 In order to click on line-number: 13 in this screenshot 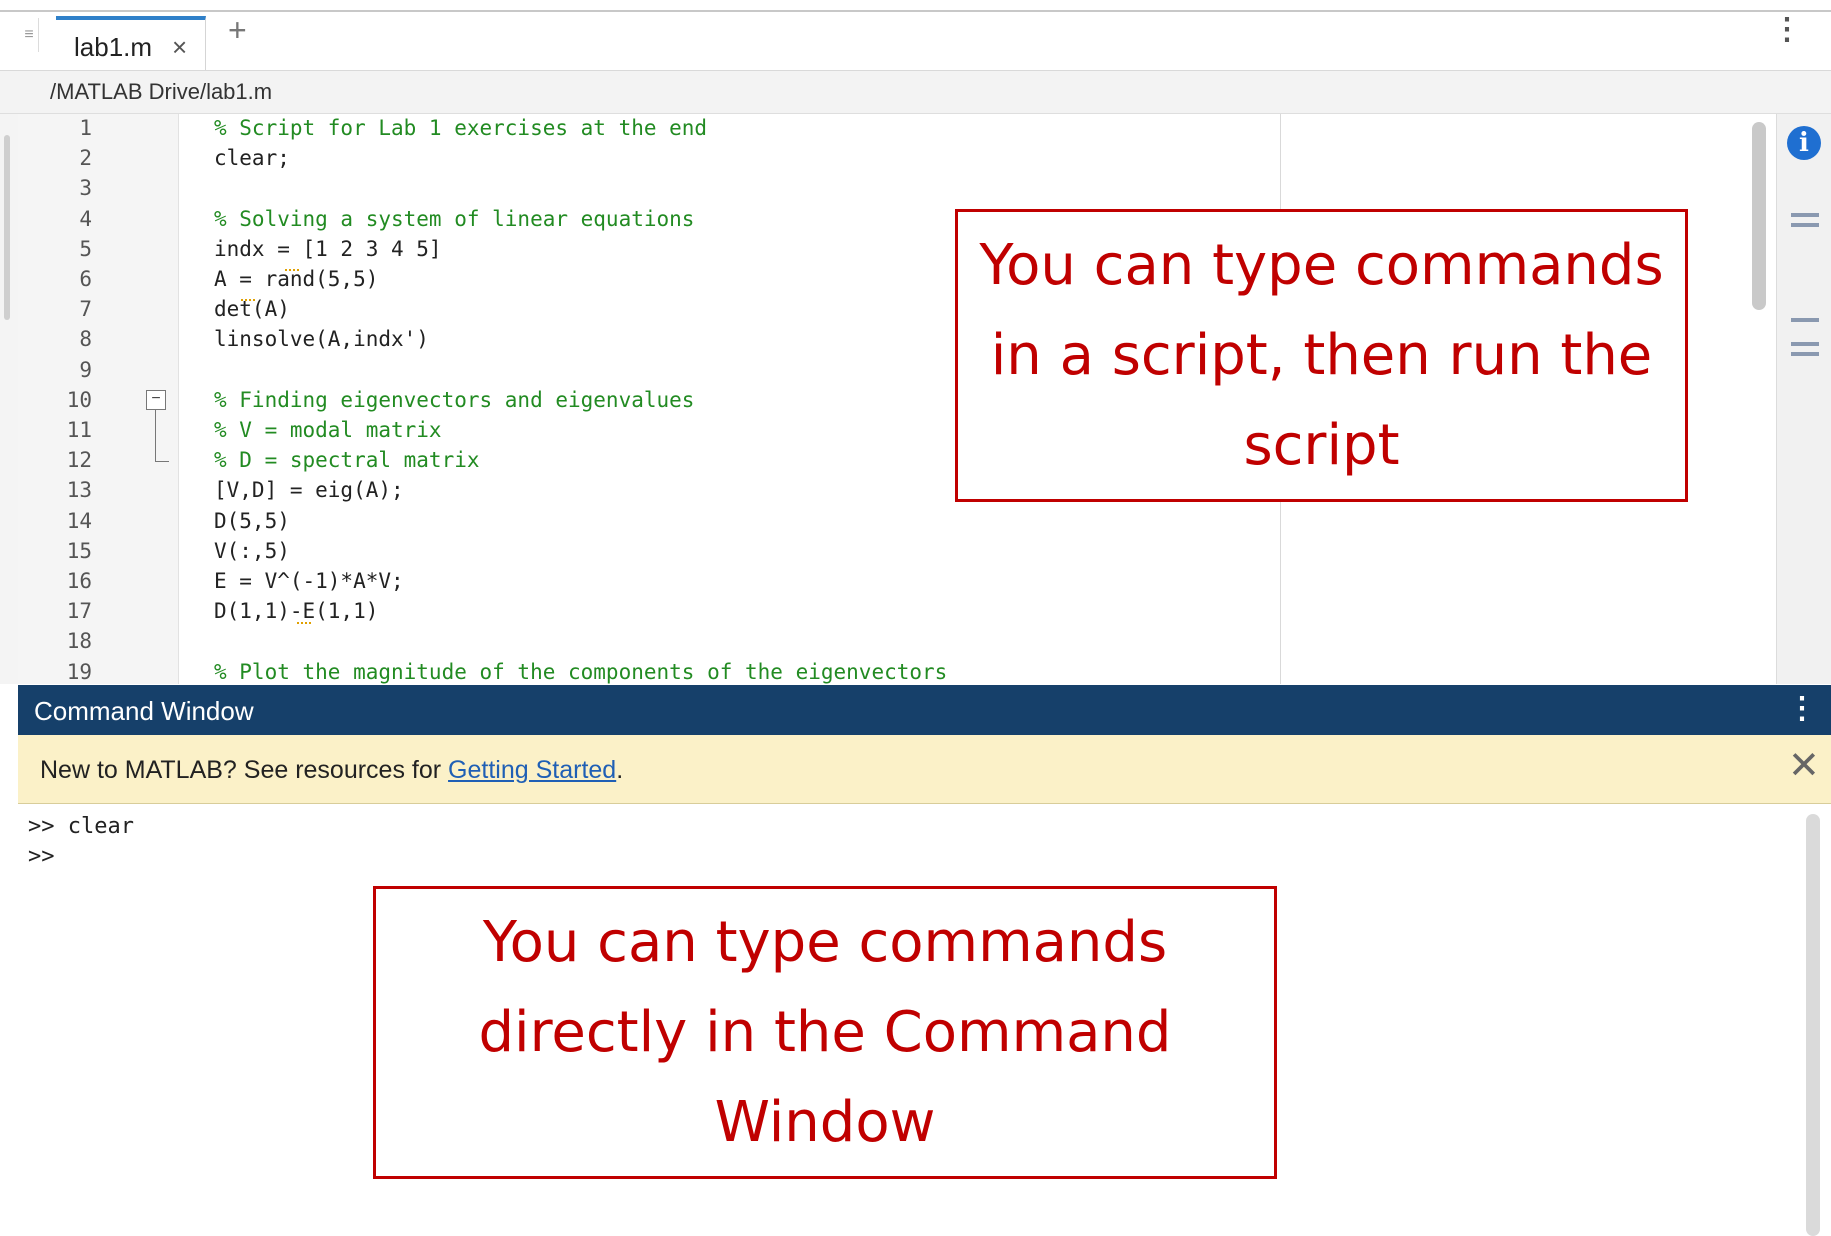, I will do `click(79, 490)`.